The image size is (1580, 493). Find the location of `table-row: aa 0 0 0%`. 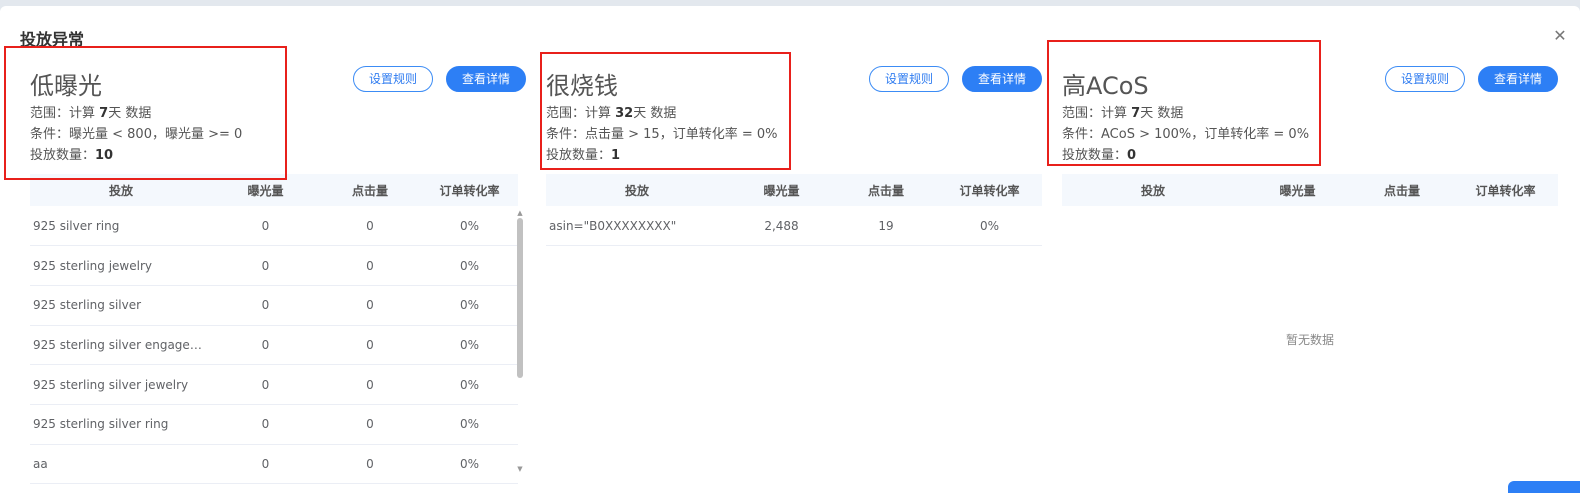

table-row: aa 0 0 0% is located at coordinates (274, 464).